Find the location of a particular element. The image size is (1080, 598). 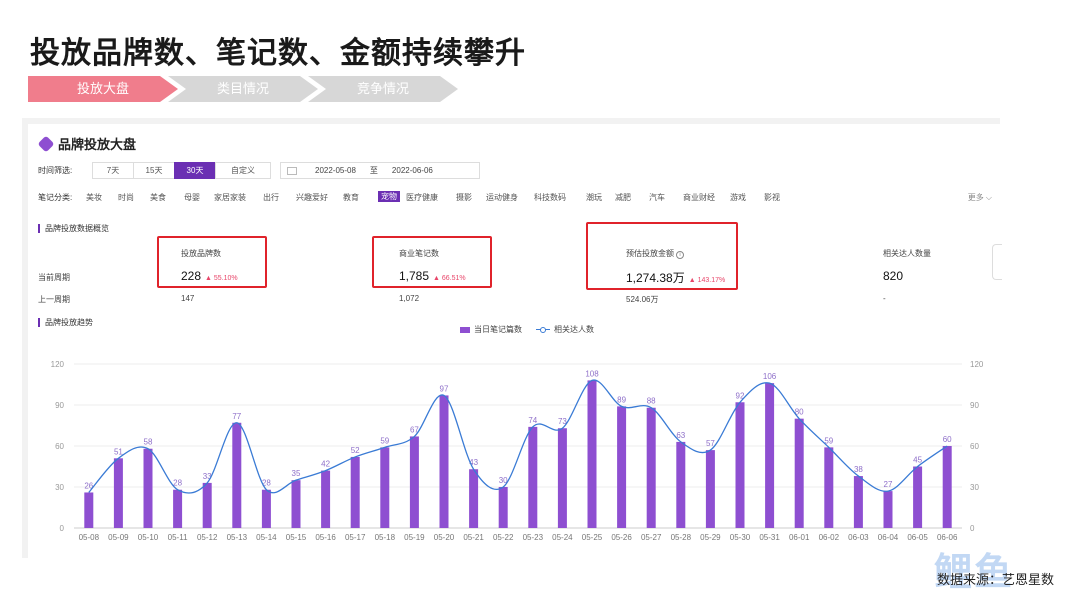

data-label: 108 is located at coordinates (592, 373).